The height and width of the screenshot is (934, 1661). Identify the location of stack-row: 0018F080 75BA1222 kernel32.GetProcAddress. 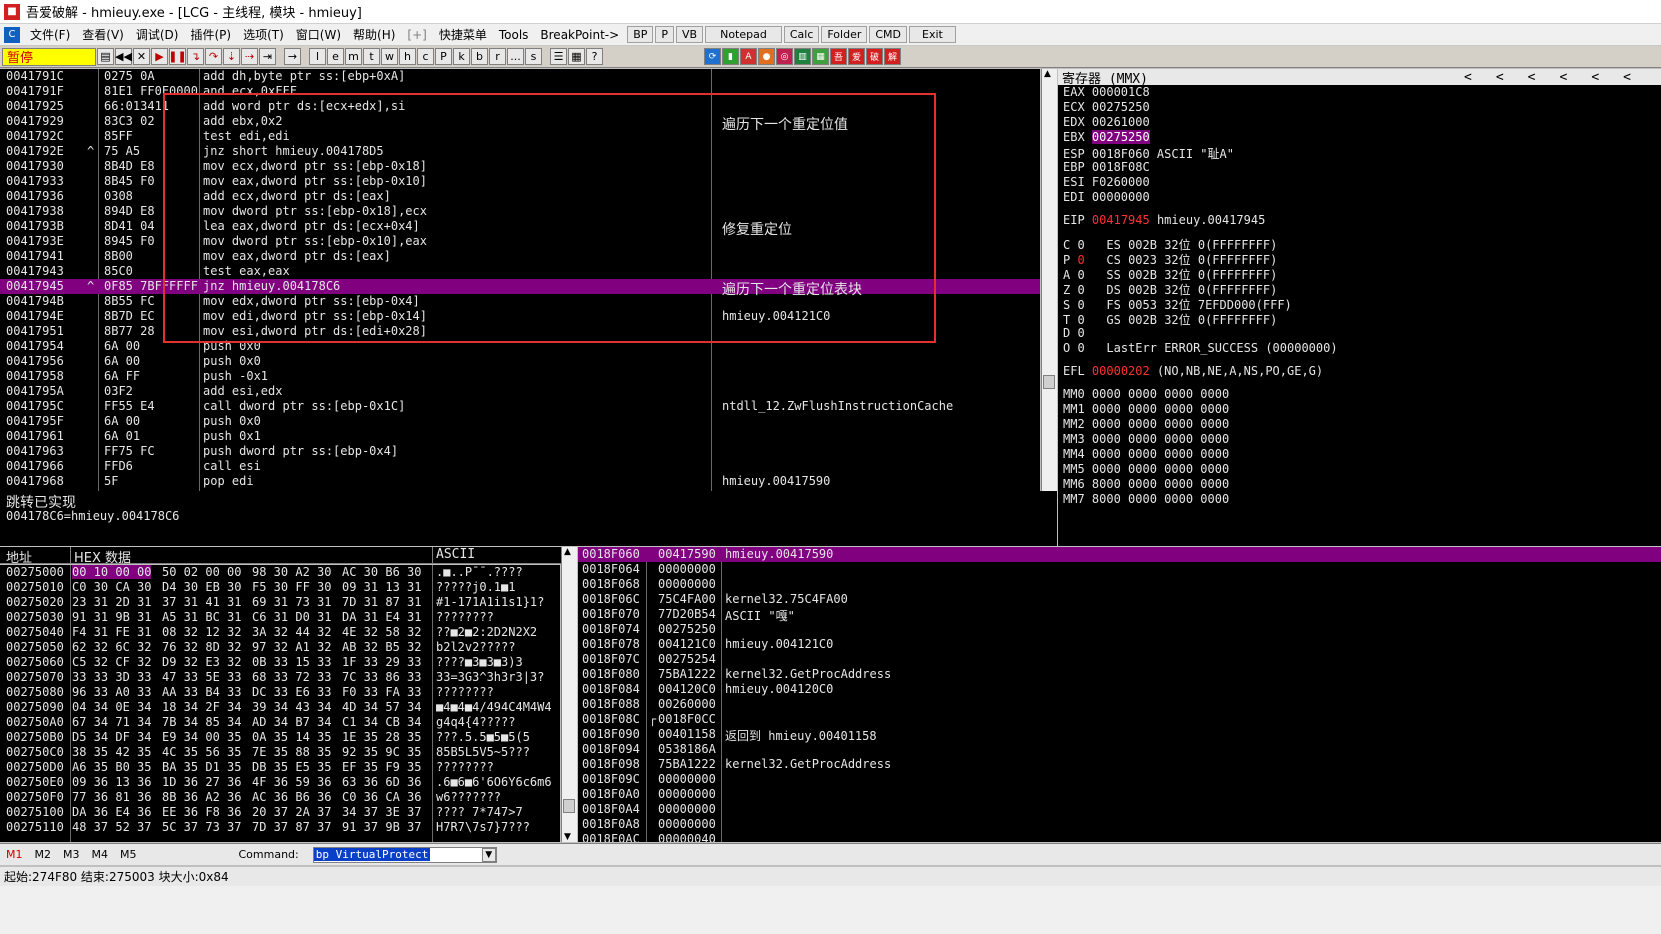
(1119, 674).